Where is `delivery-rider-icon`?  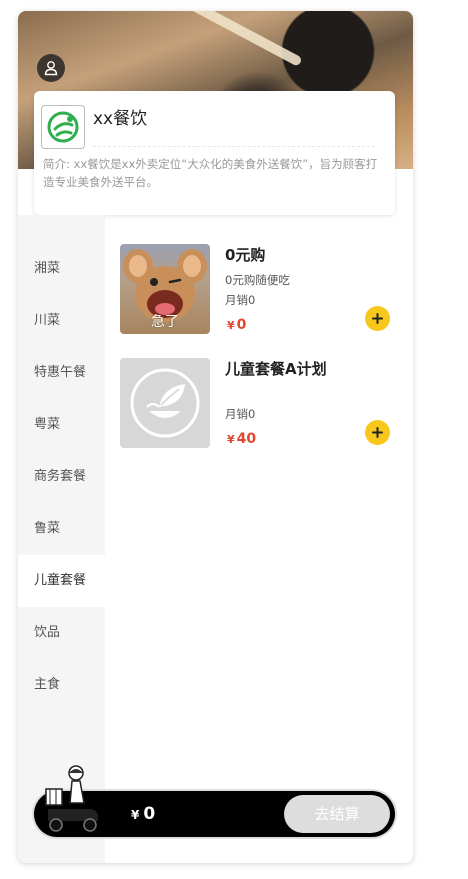 delivery-rider-icon is located at coordinates (71, 798).